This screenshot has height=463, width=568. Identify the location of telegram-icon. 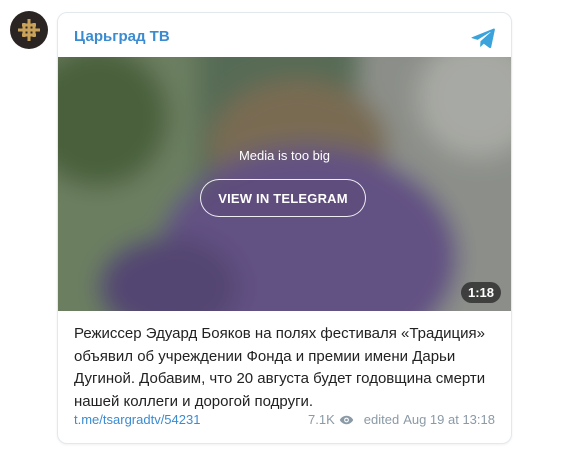
(483, 38).